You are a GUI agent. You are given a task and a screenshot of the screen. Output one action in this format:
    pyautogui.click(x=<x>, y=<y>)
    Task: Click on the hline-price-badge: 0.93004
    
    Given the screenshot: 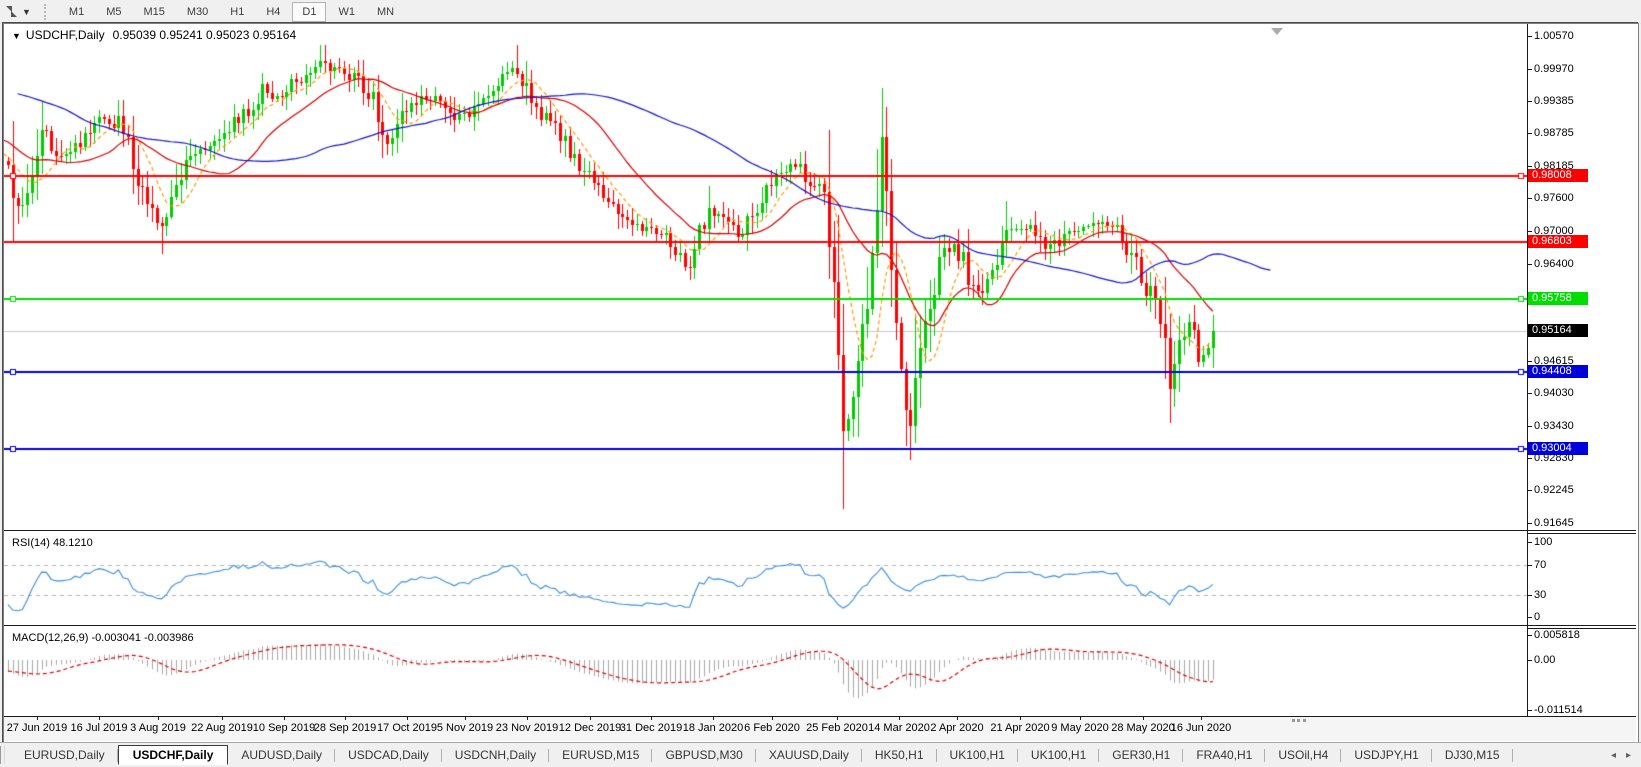 What is the action you would take?
    pyautogui.click(x=1558, y=448)
    